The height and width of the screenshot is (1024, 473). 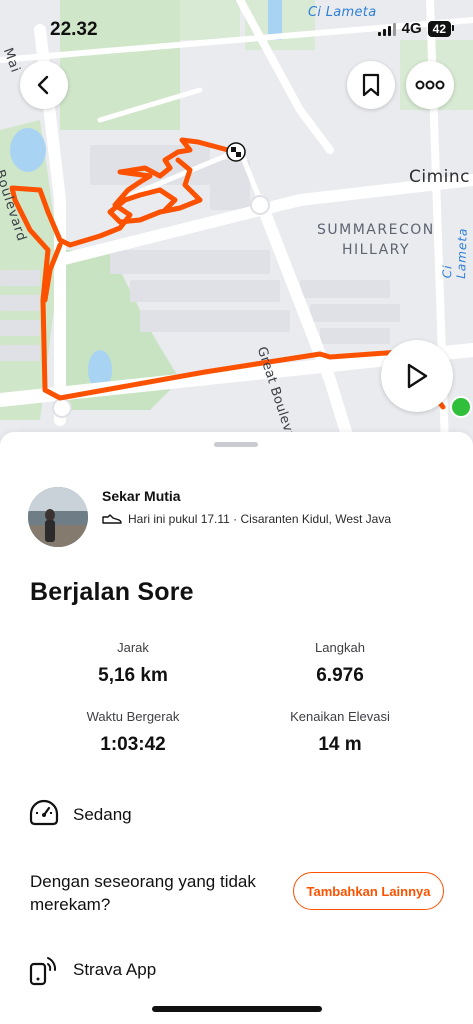 I want to click on effort-label: Sedang, so click(x=102, y=815).